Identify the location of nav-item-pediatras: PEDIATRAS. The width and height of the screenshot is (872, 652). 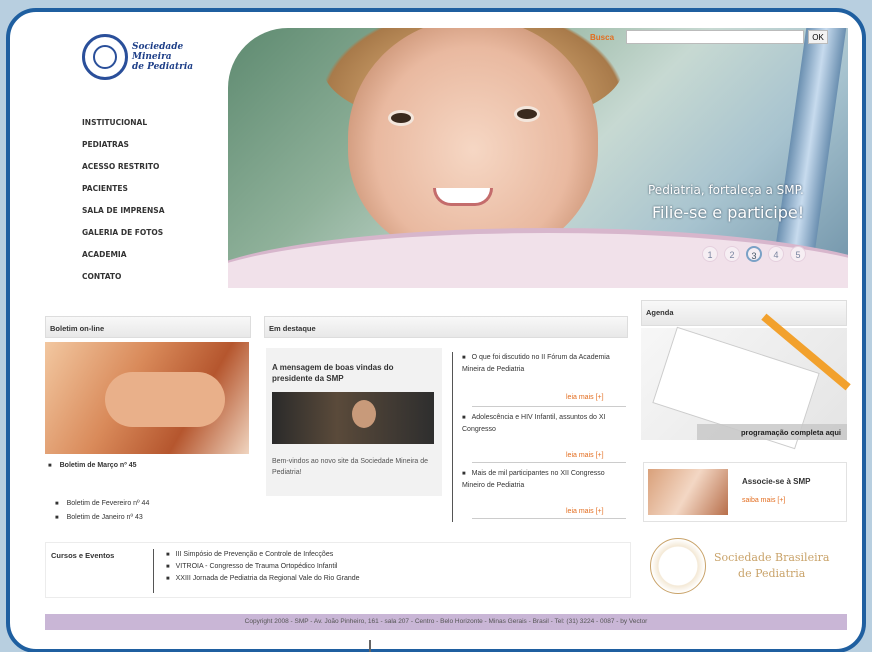
(123, 151).